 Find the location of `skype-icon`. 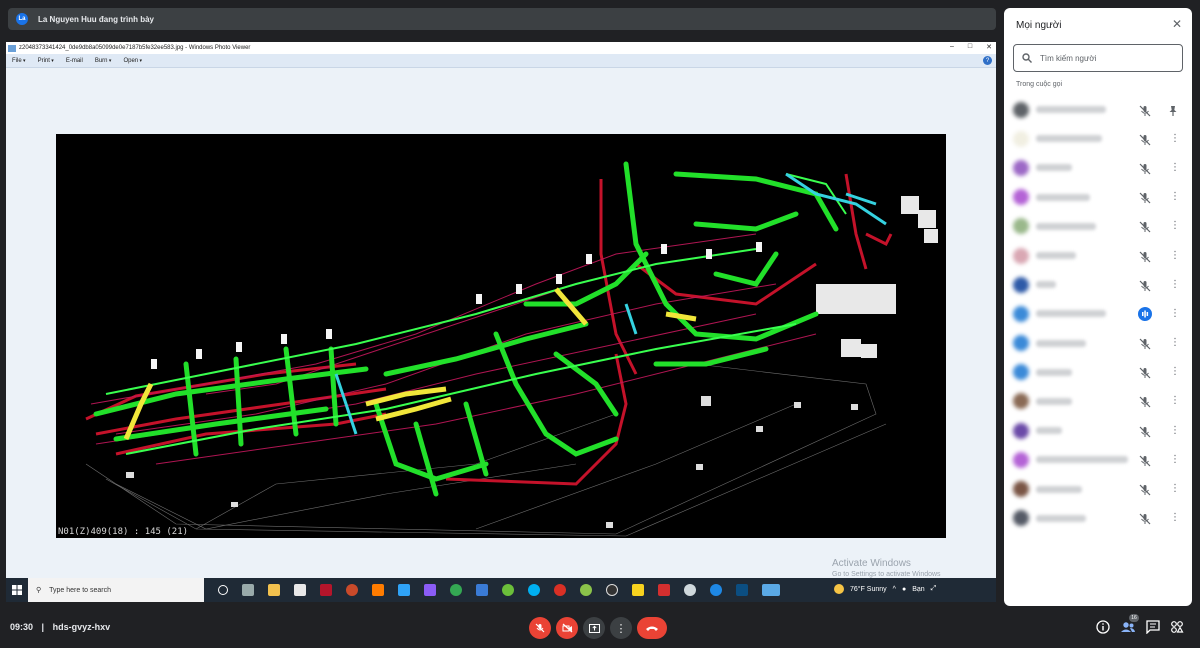

skype-icon is located at coordinates (534, 590).